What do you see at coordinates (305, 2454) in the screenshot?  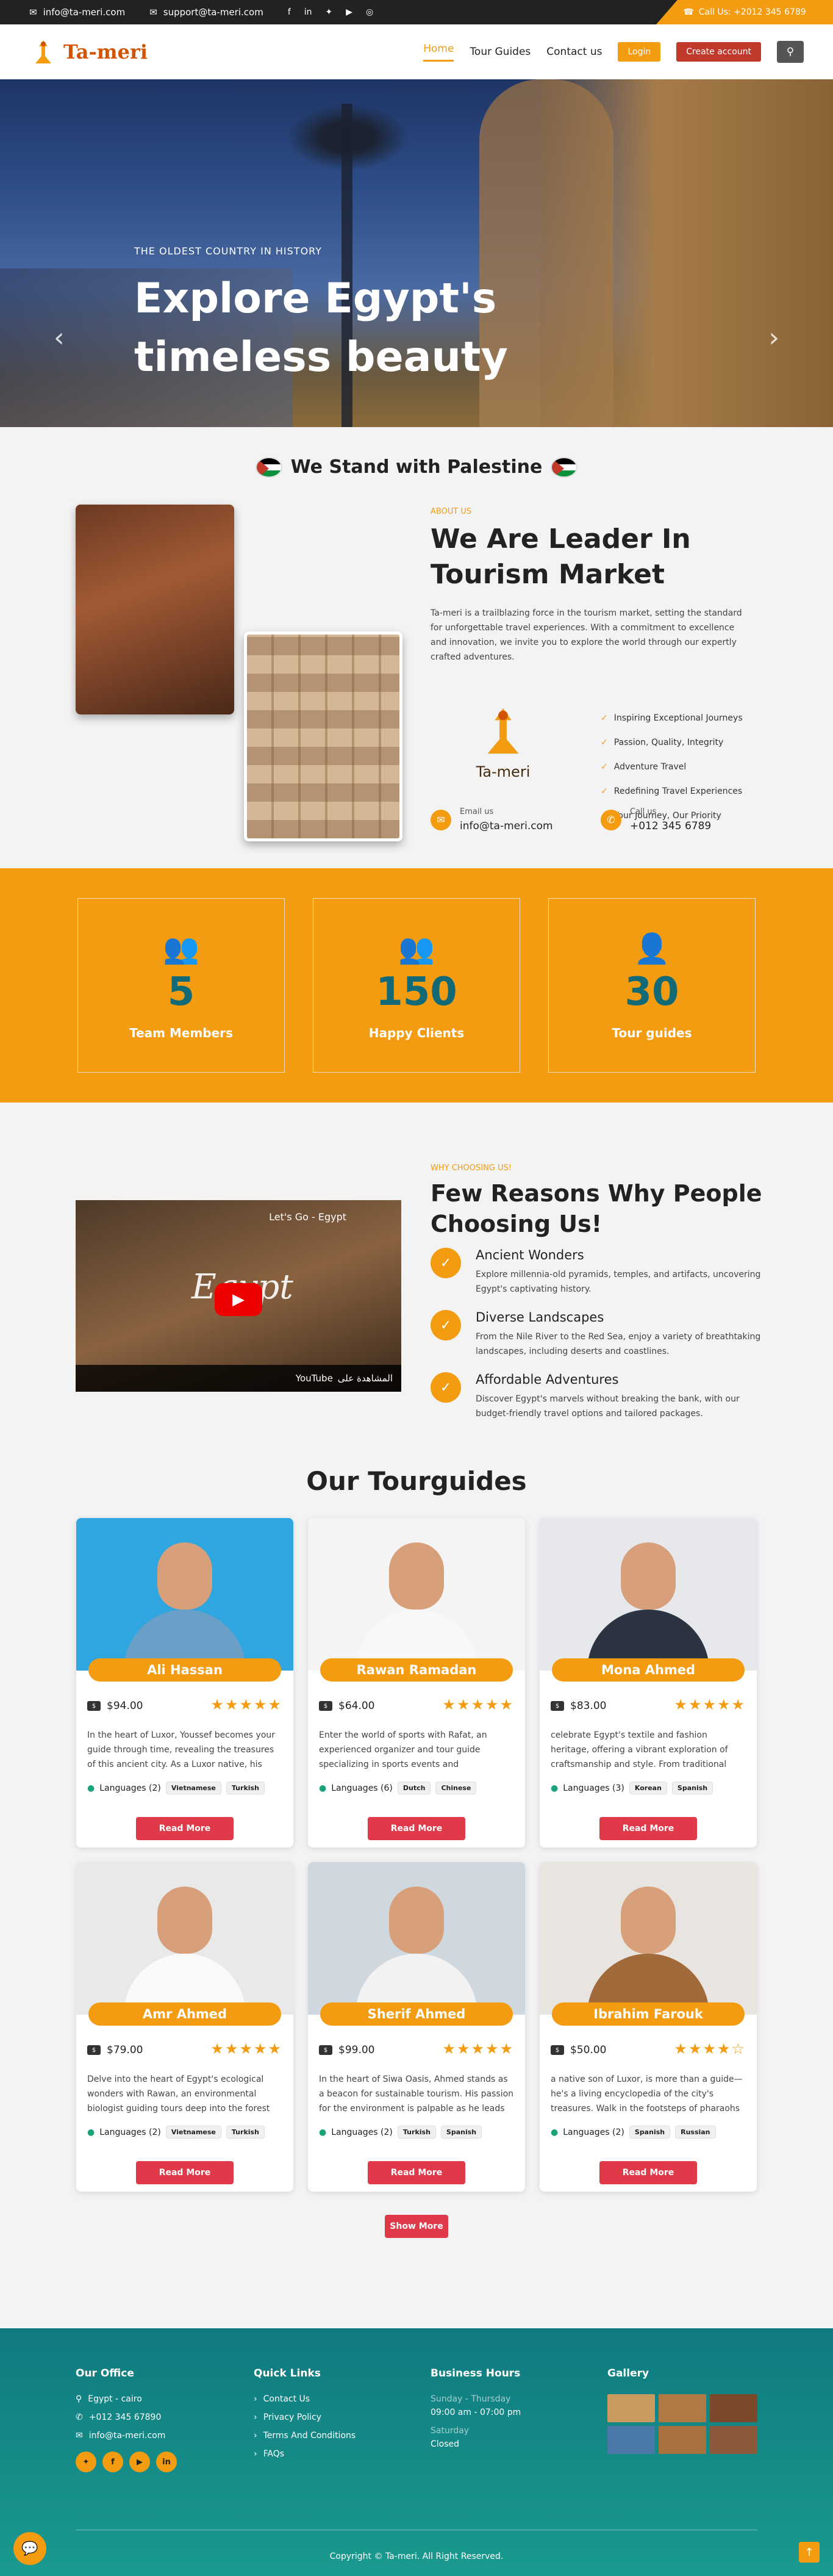 I see `footer-link: › FAQs` at bounding box center [305, 2454].